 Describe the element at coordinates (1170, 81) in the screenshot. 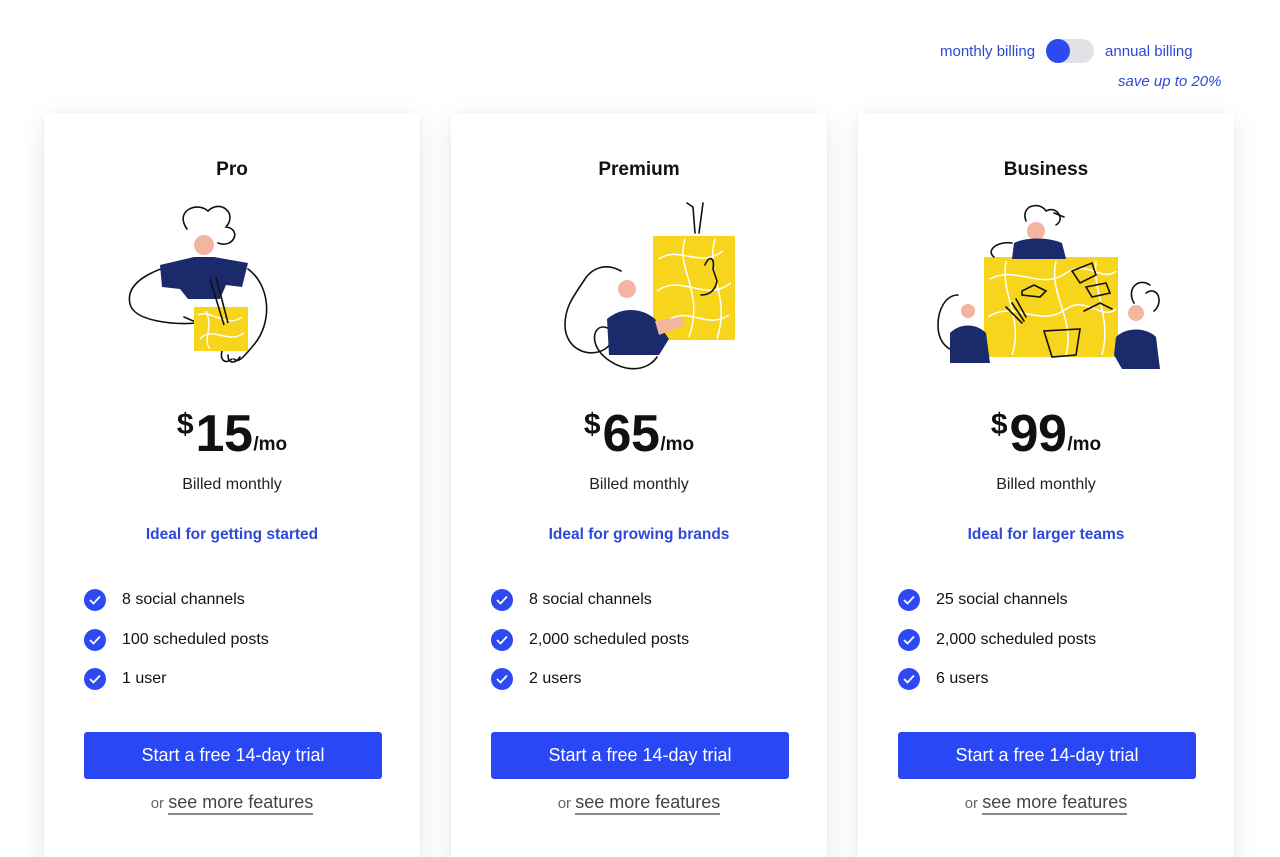

I see `save-note: save up to 20%` at that location.